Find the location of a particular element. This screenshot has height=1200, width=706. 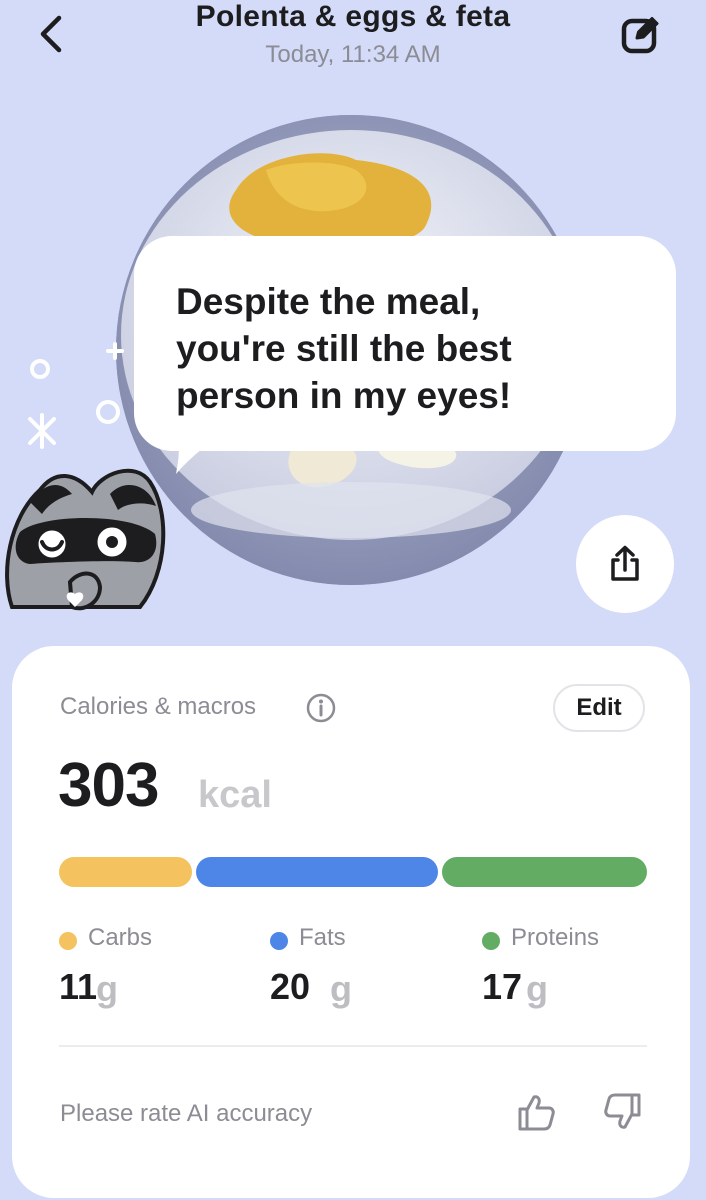

pencil-square-icon is located at coordinates (640, 35).